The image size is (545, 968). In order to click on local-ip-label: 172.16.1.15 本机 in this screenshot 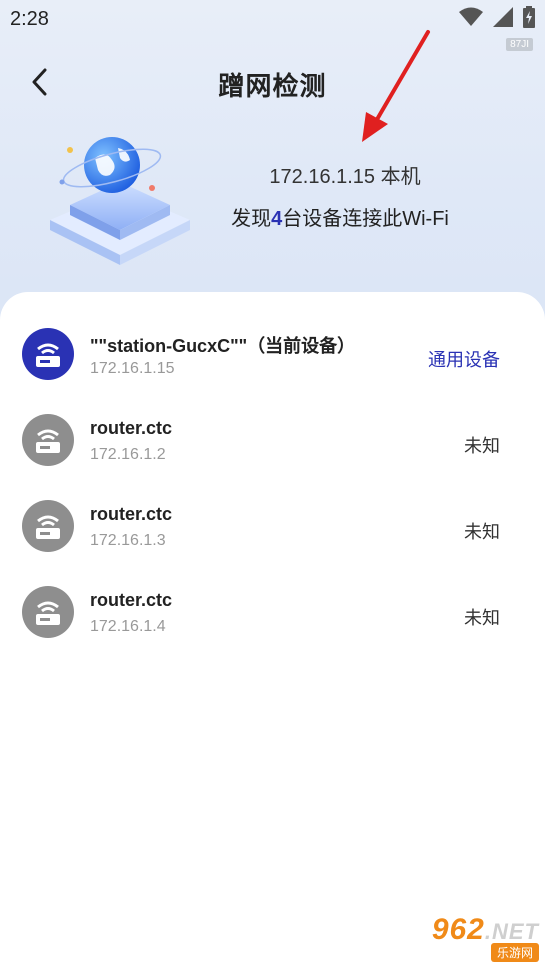, I will do `click(345, 177)`.